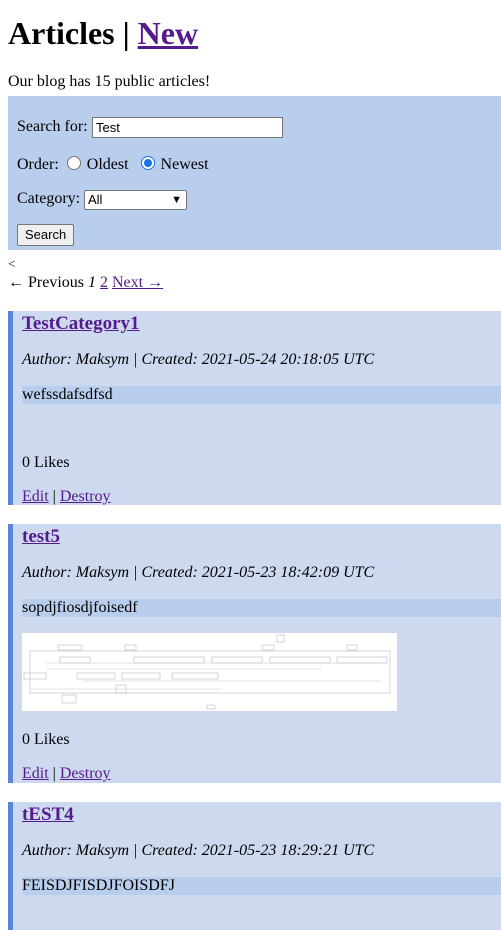  I want to click on article-body: sopdjfiosdjfoisedf, so click(261, 608).